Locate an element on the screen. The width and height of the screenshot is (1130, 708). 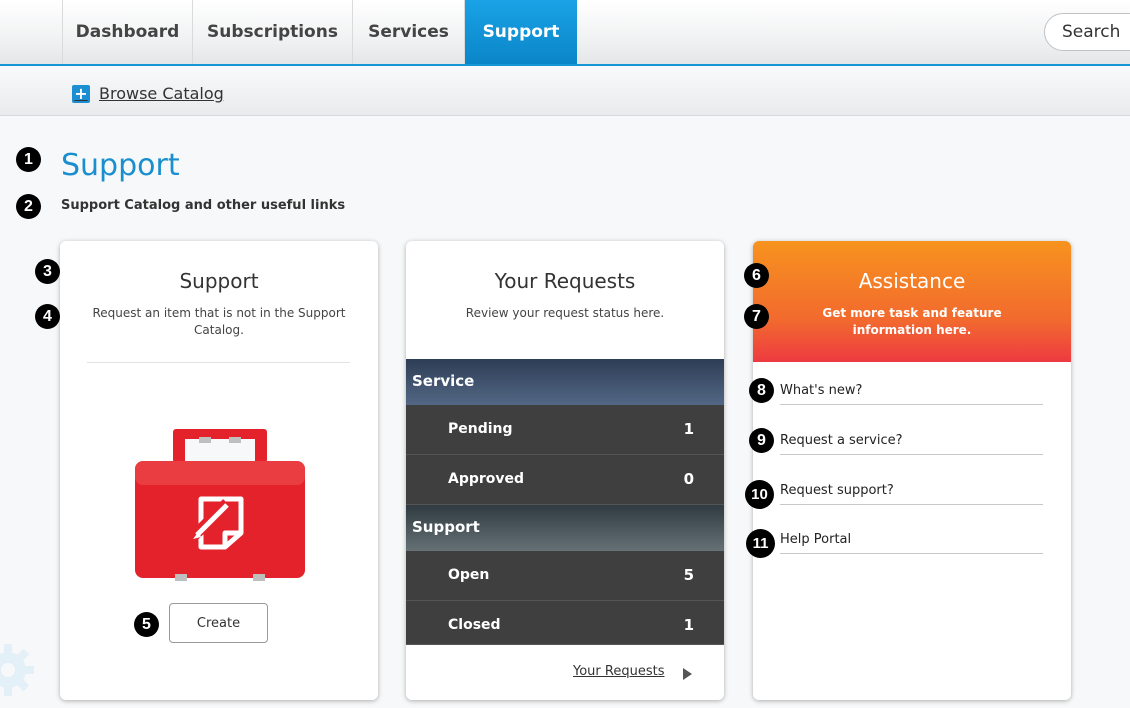
play-icon is located at coordinates (687, 674).